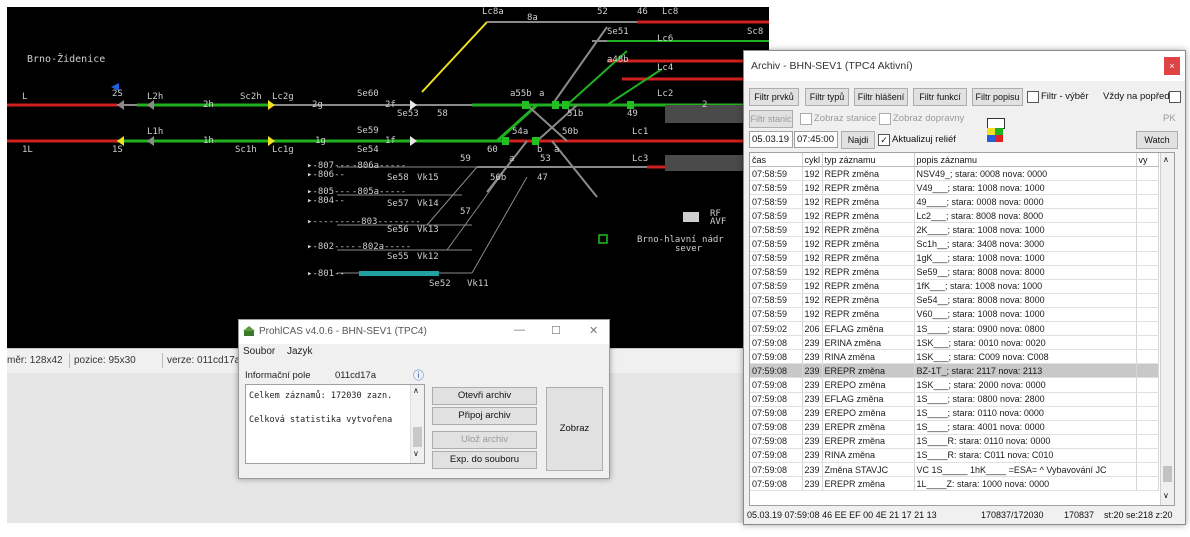  I want to click on info-icon: ⓘ, so click(418, 375).